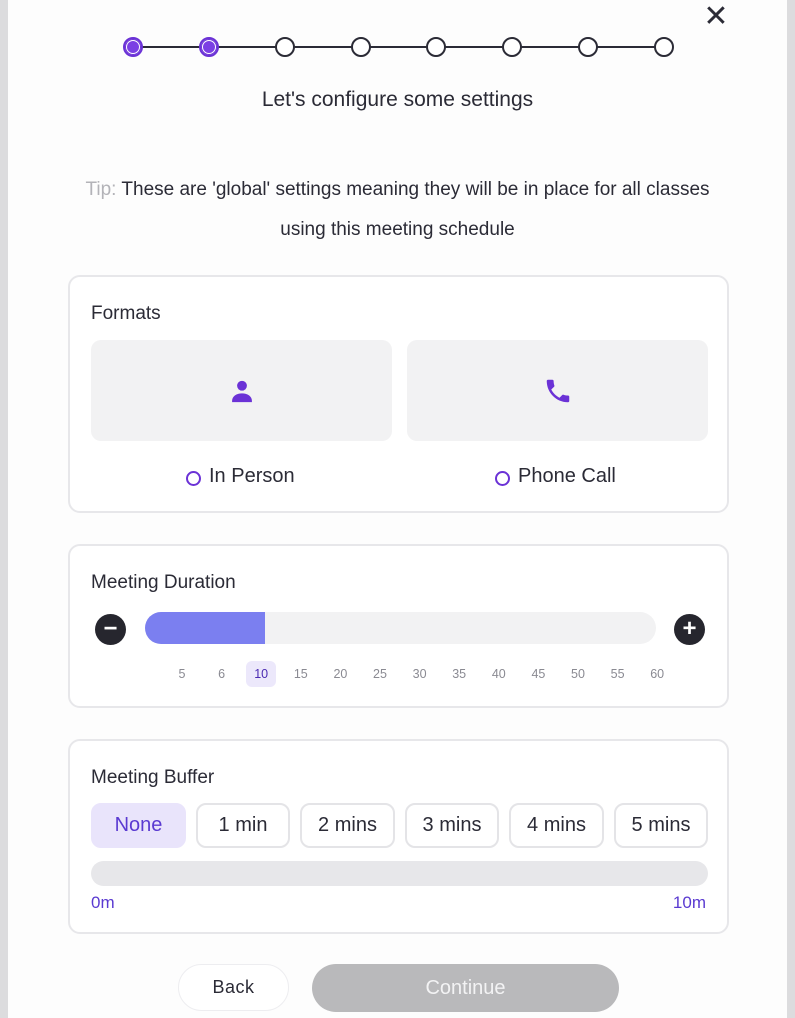 The width and height of the screenshot is (795, 1018). I want to click on phone-call-radio, so click(502, 478).